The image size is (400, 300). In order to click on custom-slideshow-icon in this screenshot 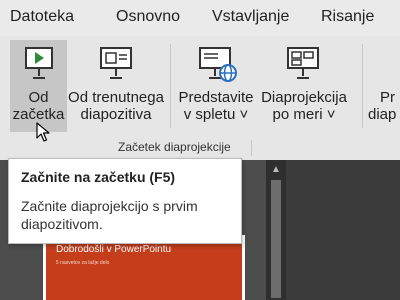, I will do `click(303, 63)`.